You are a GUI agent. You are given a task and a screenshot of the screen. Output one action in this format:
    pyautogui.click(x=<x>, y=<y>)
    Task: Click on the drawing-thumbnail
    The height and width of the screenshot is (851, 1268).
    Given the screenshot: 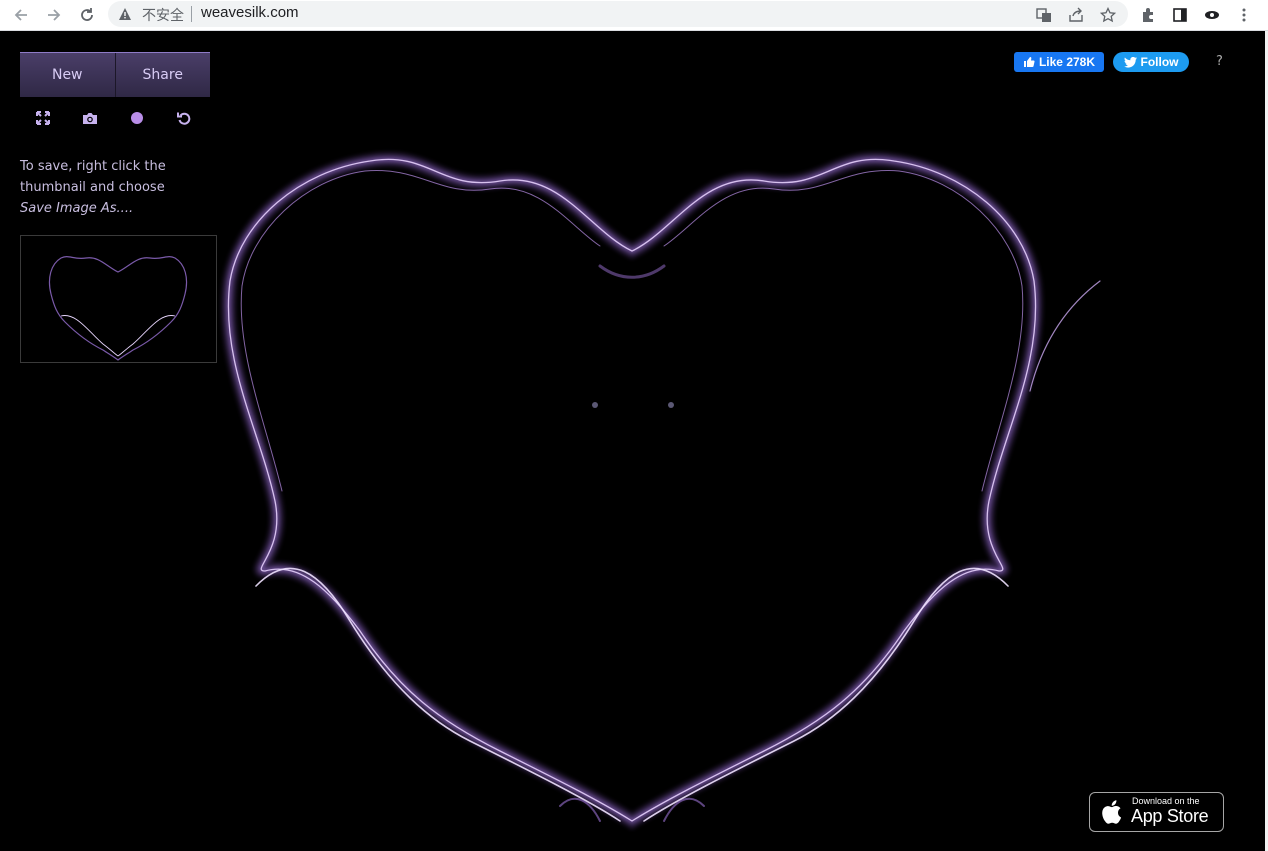 What is the action you would take?
    pyautogui.click(x=118, y=299)
    